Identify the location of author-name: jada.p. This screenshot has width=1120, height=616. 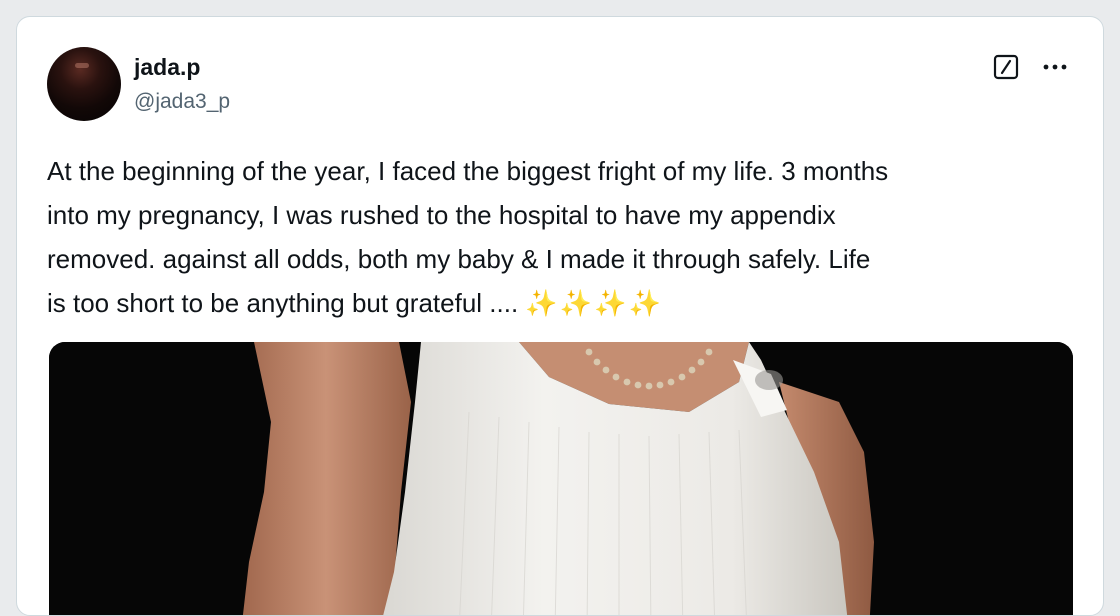
(167, 67).